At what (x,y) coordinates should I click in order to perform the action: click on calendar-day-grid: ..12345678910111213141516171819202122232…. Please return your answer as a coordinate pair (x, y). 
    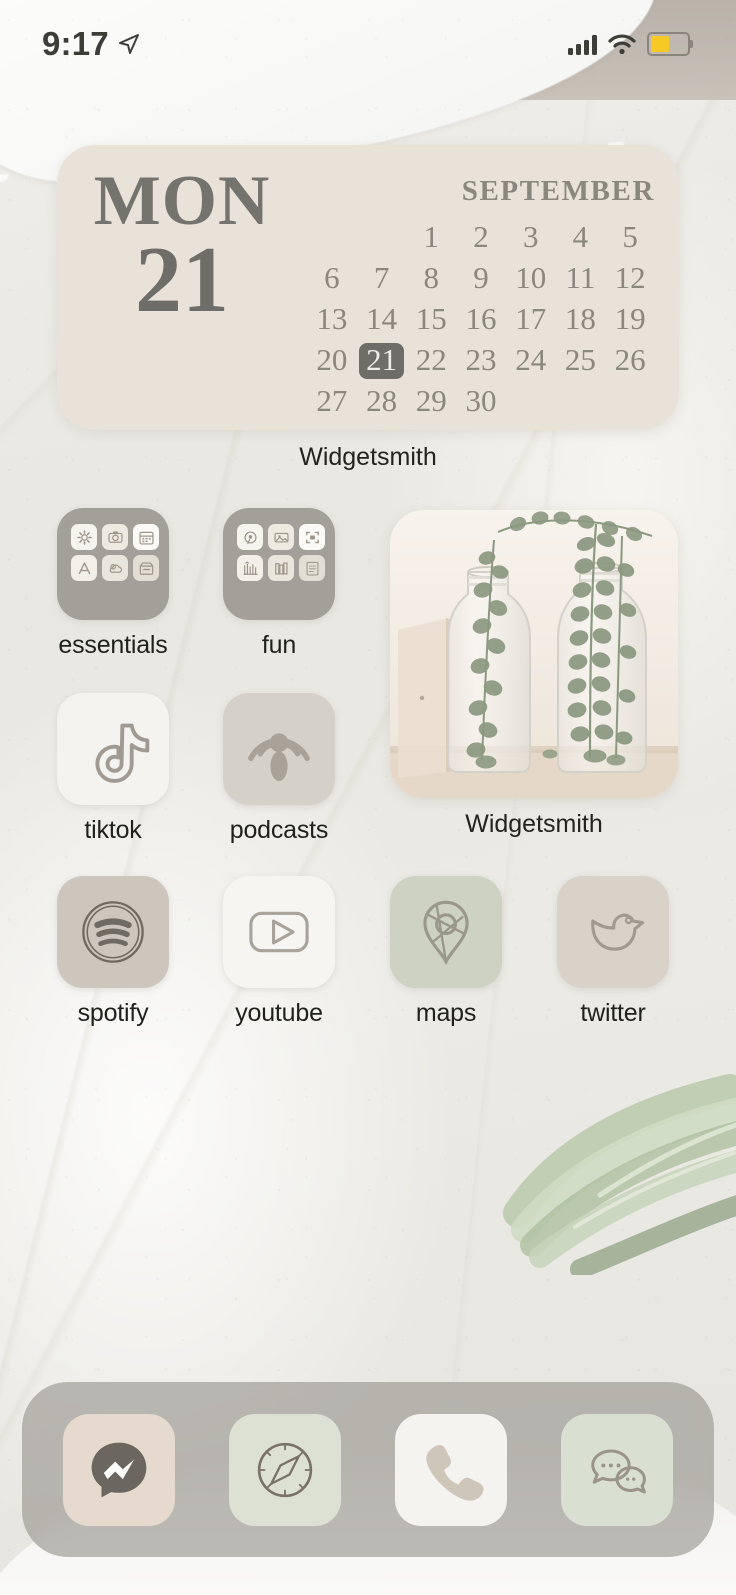
    Looking at the image, I should click on (481, 319).